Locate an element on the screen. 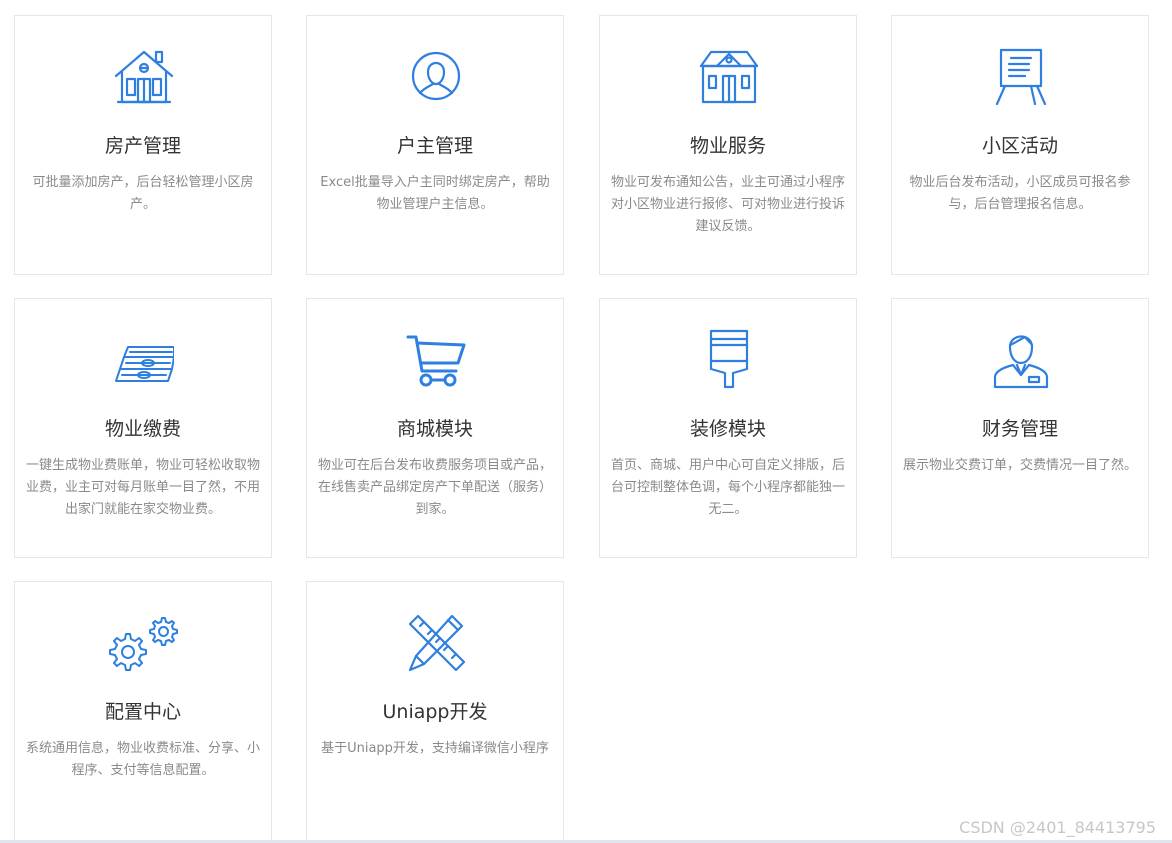 This screenshot has height=843, width=1172. card-title: 房产管理 is located at coordinates (142, 146).